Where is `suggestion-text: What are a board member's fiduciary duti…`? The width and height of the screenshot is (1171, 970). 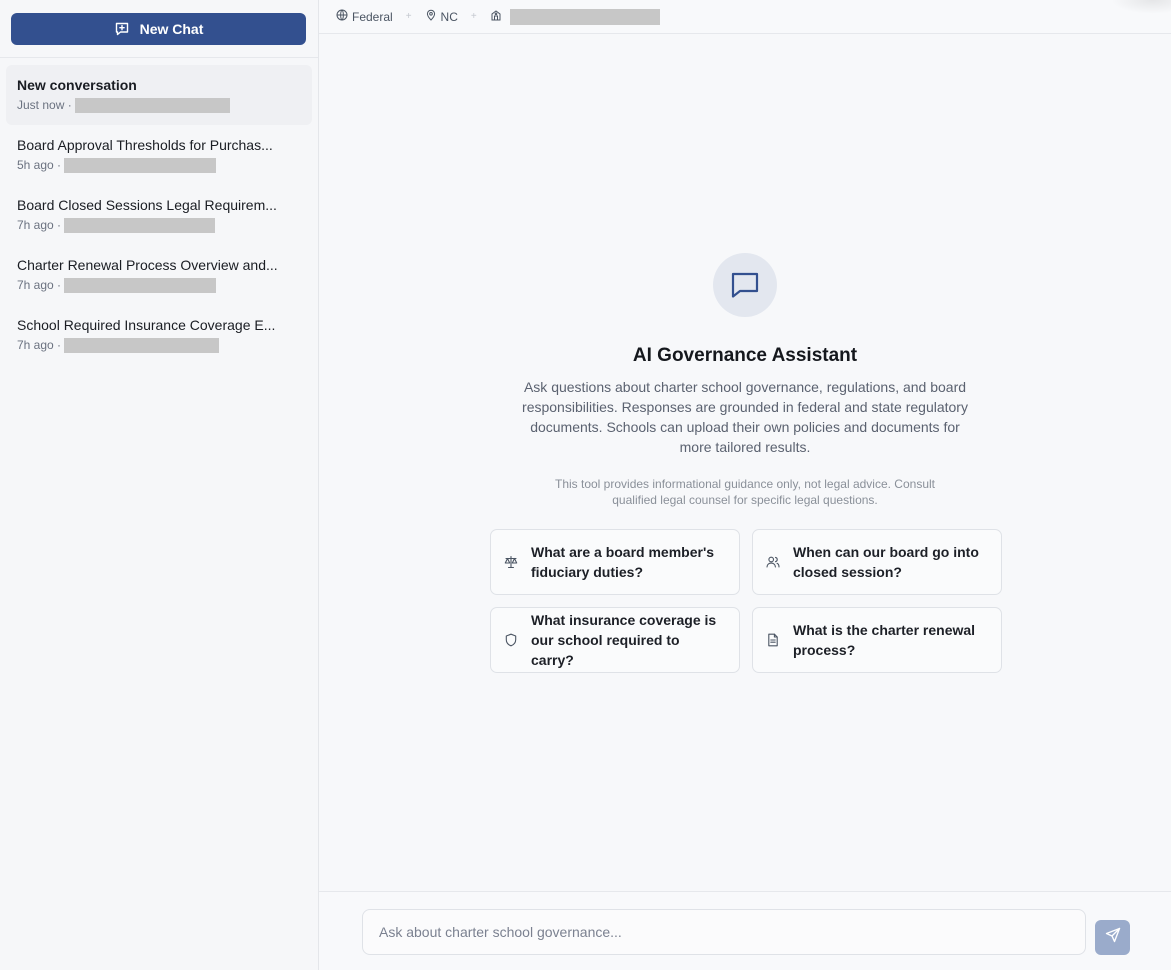
suggestion-text: What are a board member's fiduciary duti… is located at coordinates (623, 562).